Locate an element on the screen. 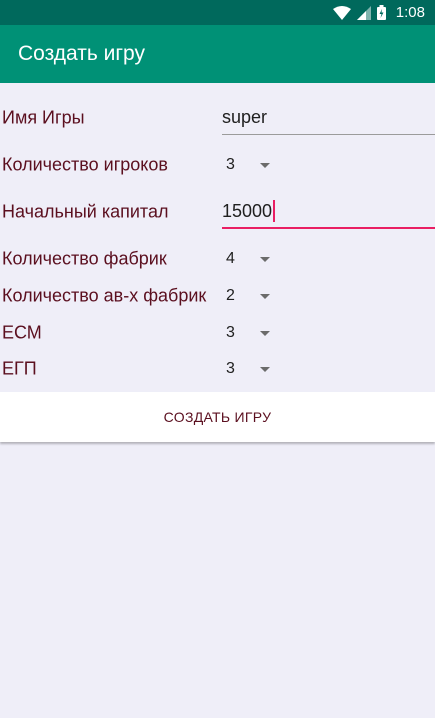  factories-value: 4 is located at coordinates (230, 258).